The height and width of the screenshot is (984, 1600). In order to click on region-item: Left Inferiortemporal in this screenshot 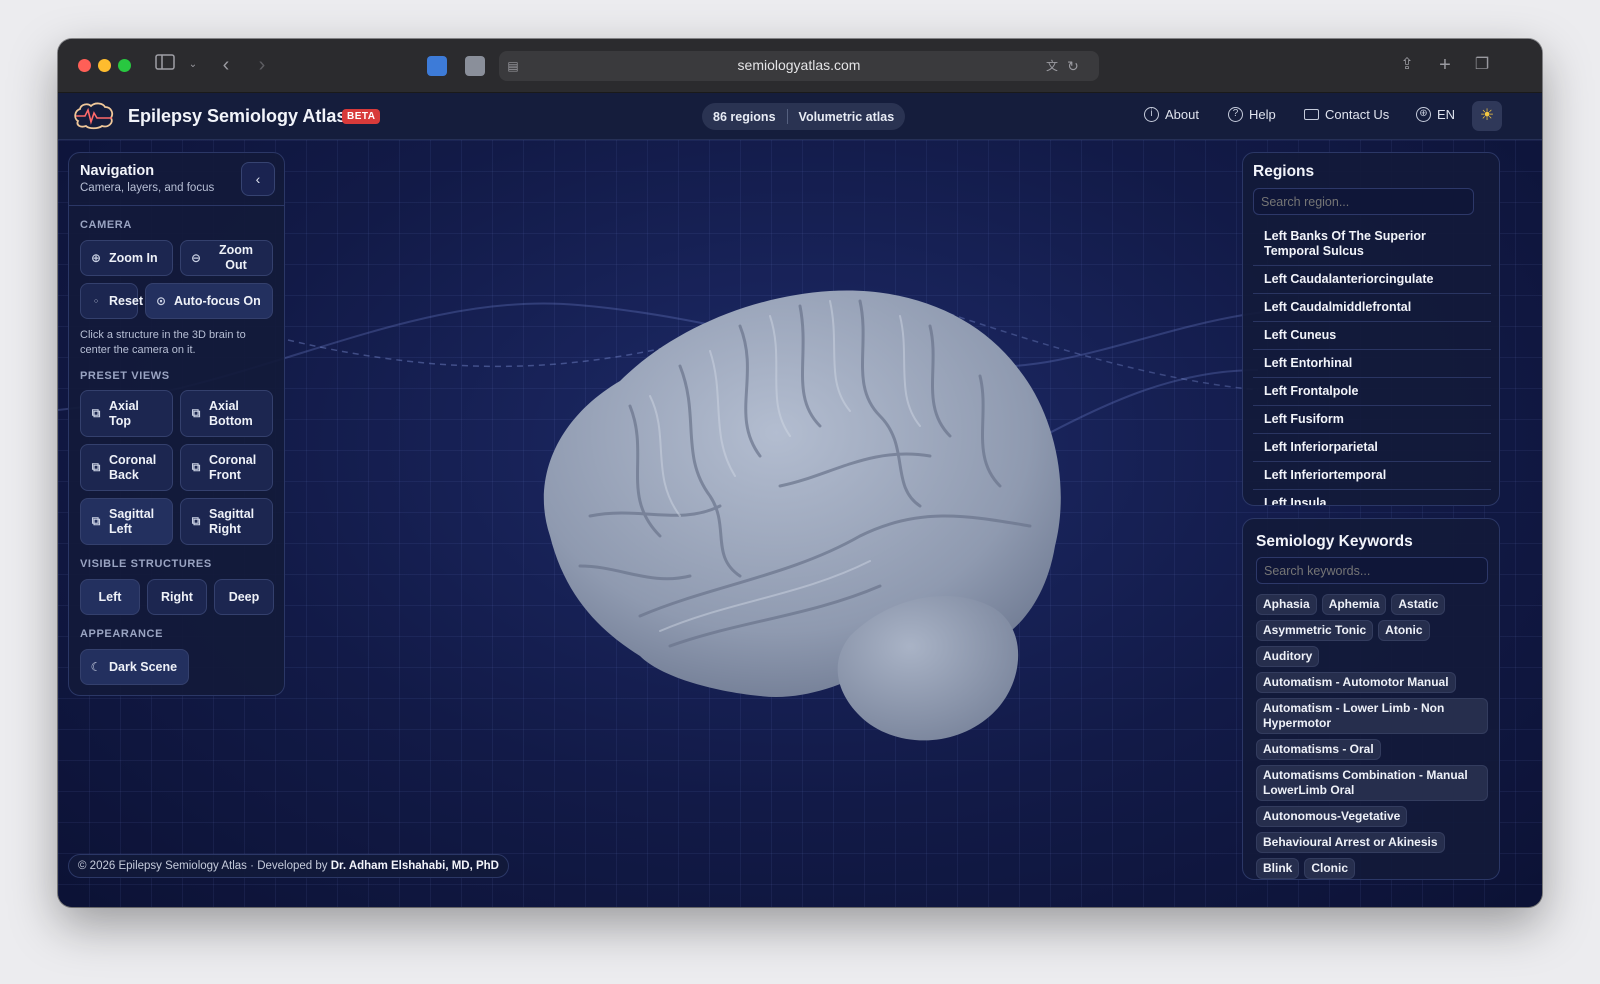, I will do `click(1372, 476)`.